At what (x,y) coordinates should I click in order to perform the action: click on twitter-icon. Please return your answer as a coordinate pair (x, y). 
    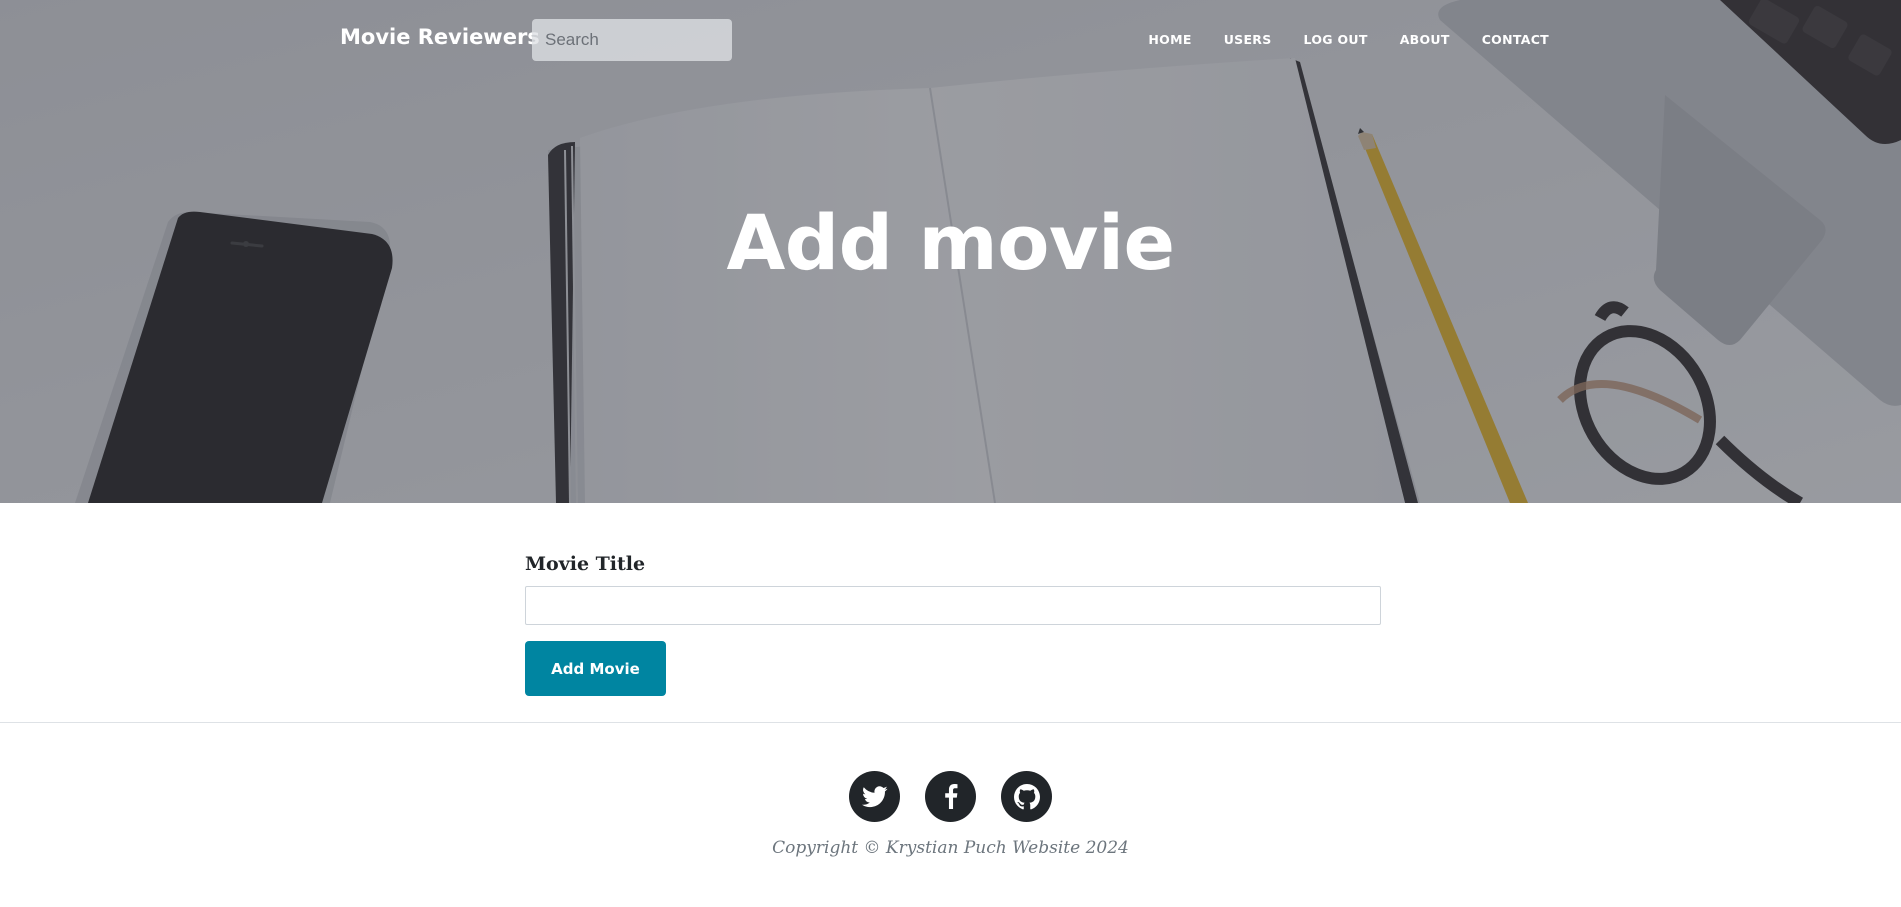
    Looking at the image, I should click on (874, 796).